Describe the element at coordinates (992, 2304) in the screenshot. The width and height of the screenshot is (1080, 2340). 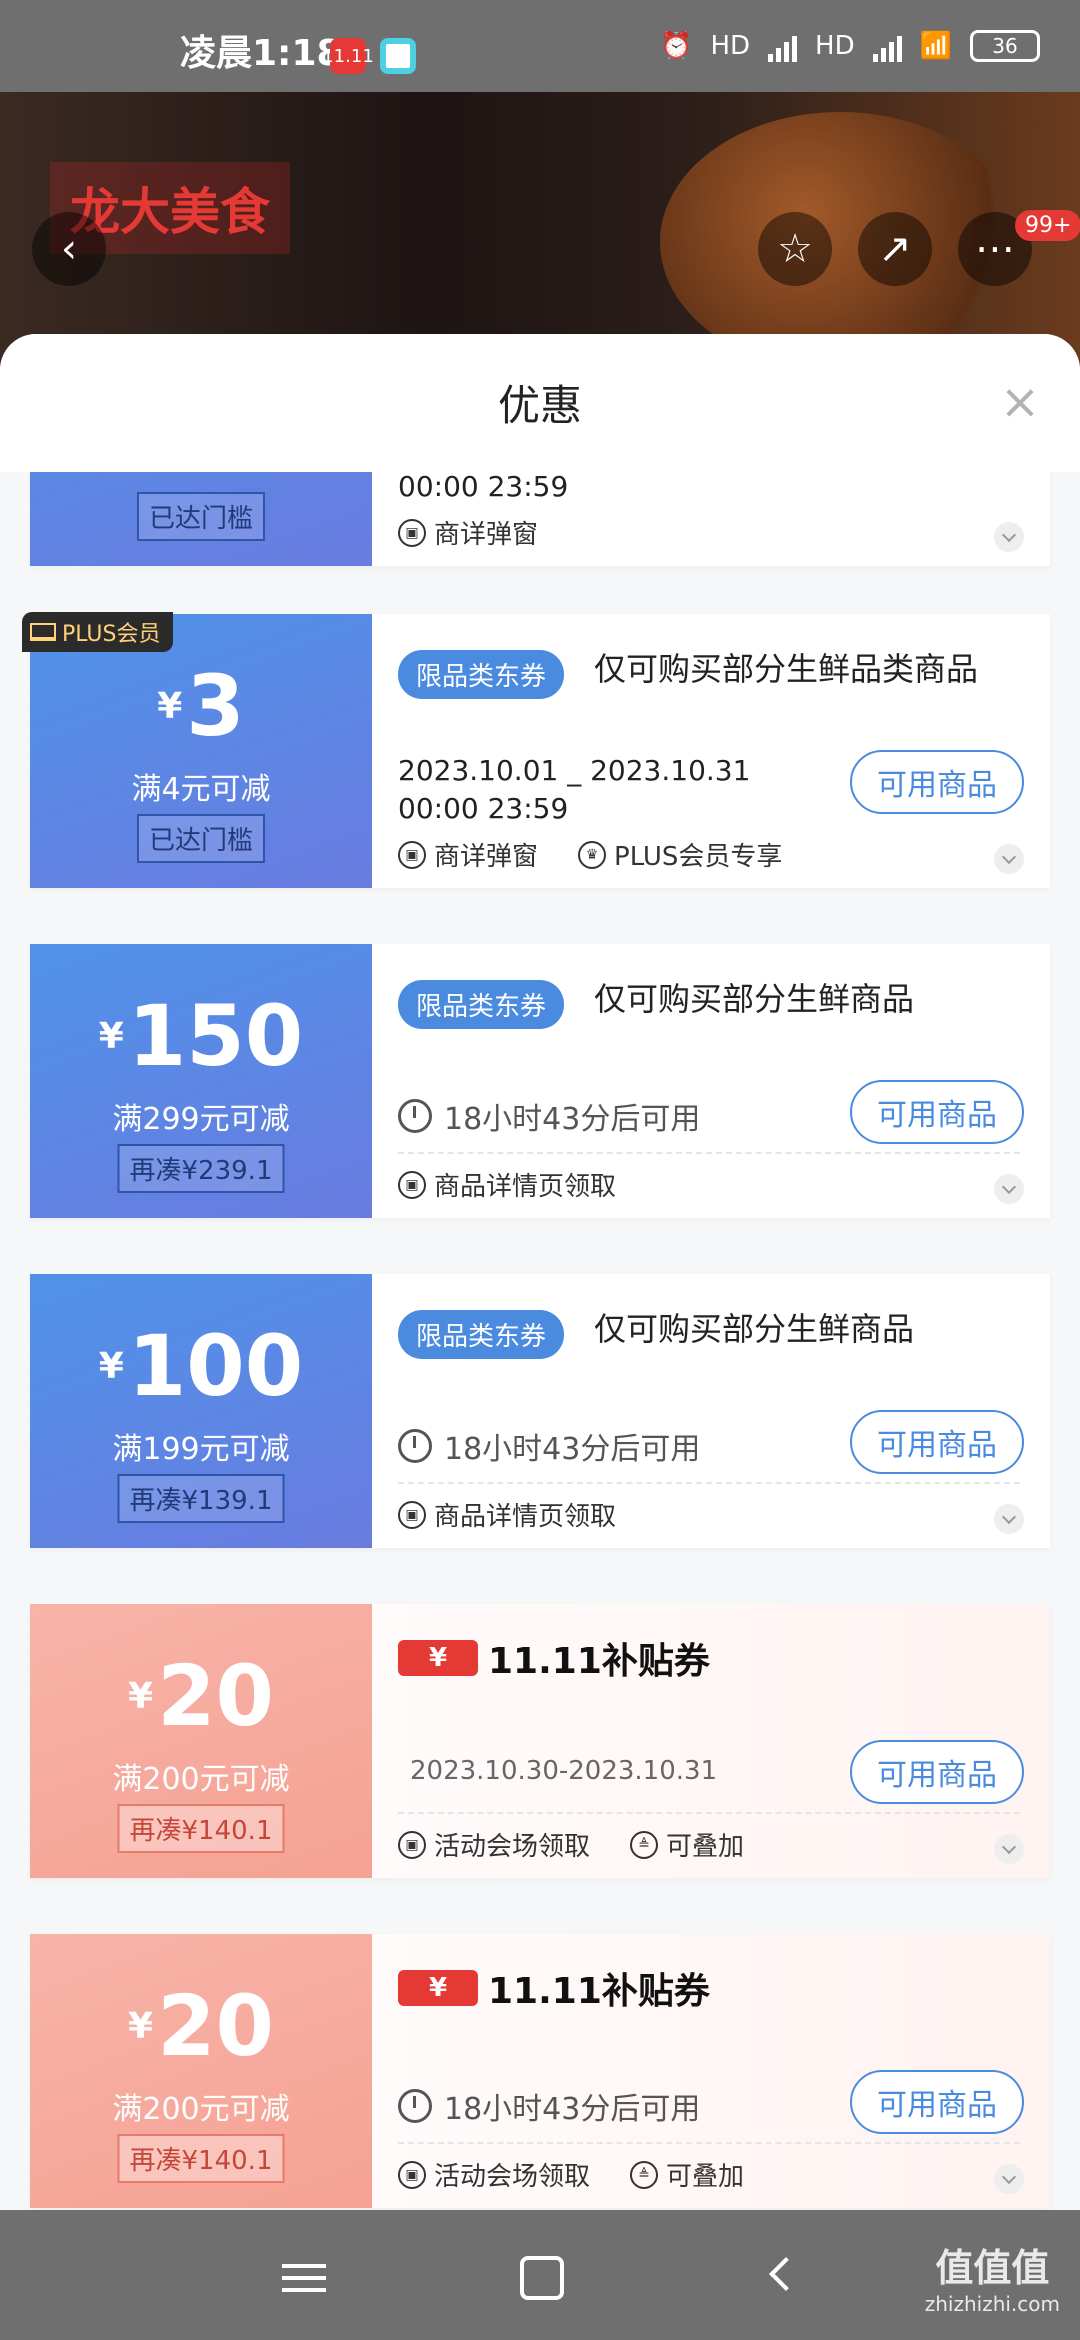
I see `watermark-url: zhizhizhi.com` at that location.